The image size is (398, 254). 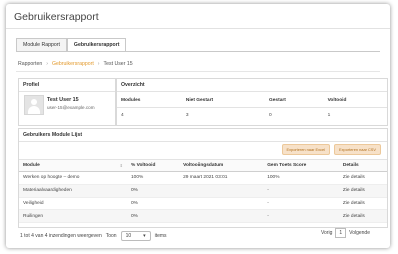 I want to click on column-header-score: Gem Toets Score, so click(x=301, y=165).